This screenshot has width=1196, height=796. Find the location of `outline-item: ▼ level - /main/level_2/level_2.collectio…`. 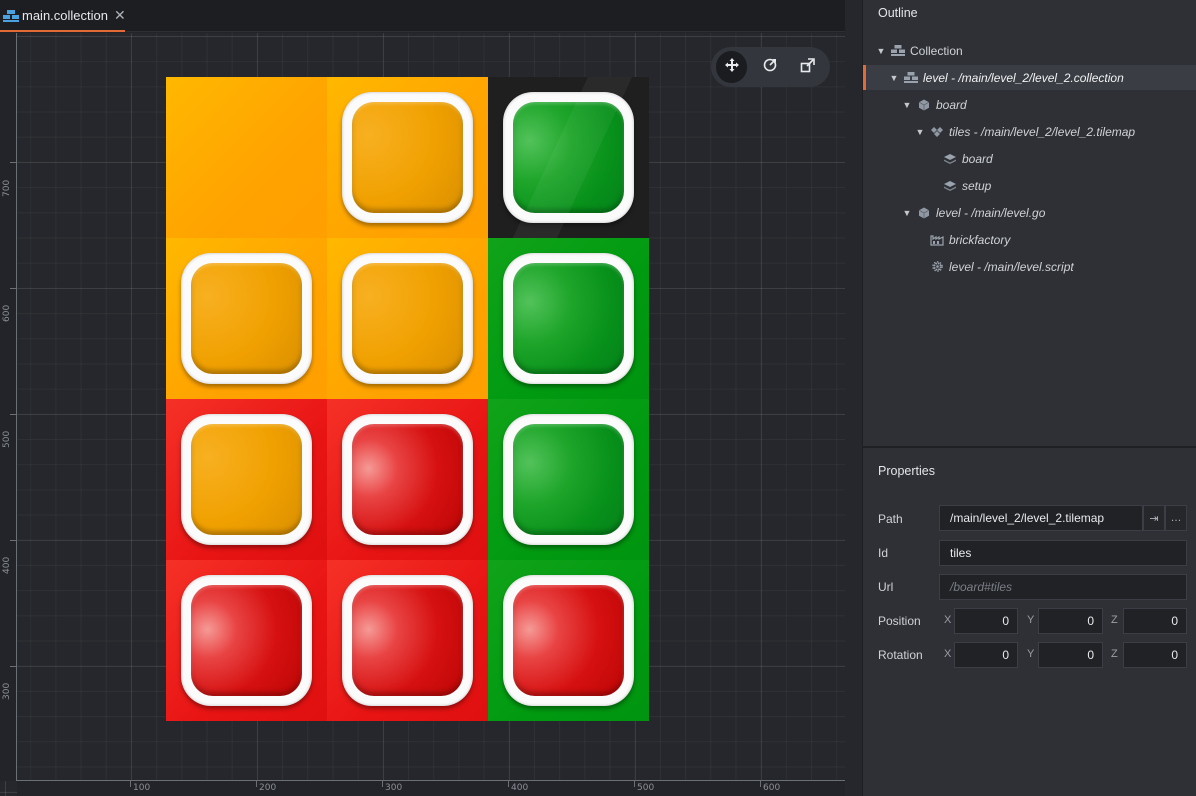

outline-item: ▼ level - /main/level_2/level_2.collectio… is located at coordinates (1029, 77).